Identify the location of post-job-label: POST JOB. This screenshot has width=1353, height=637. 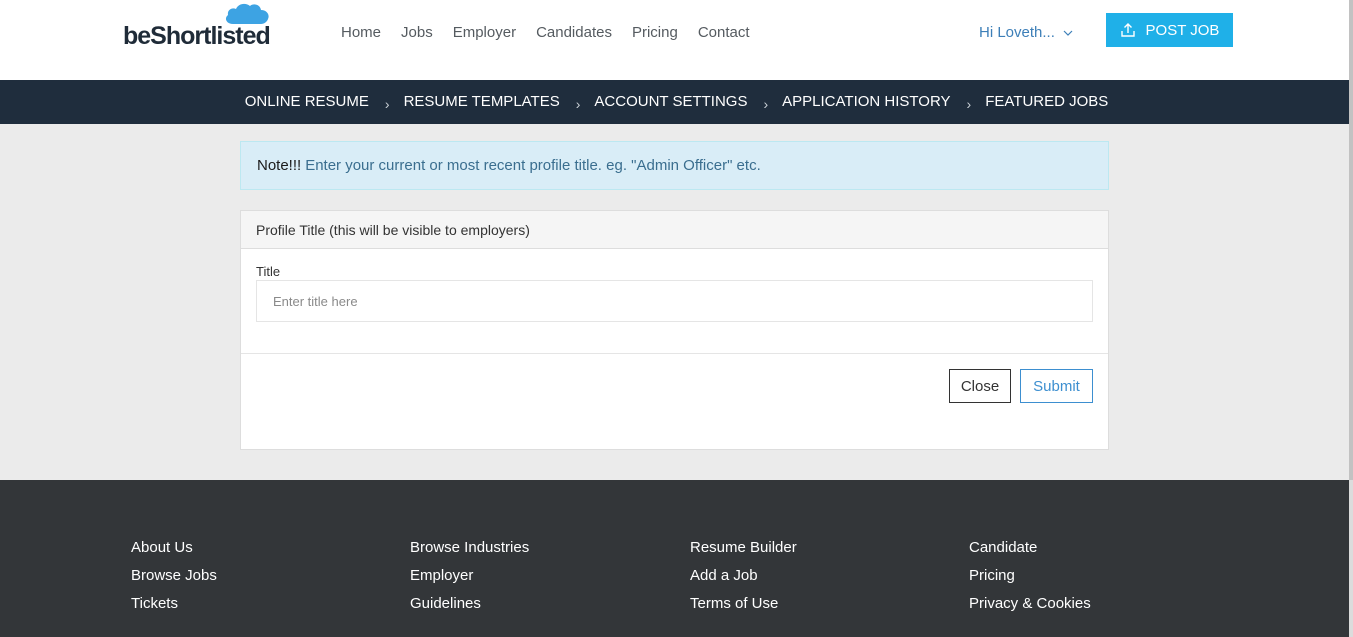
(1182, 30).